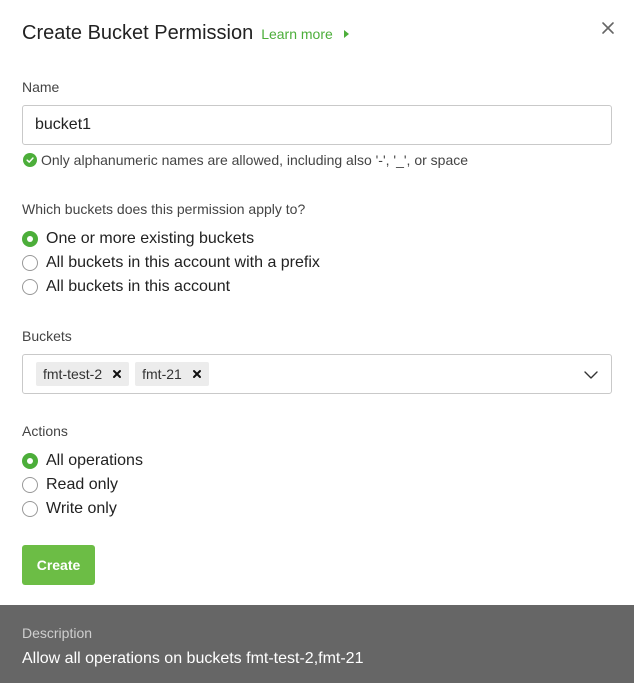 This screenshot has height=683, width=634. I want to click on scope-option-existing-buckets: One or more existing buckets, so click(138, 239).